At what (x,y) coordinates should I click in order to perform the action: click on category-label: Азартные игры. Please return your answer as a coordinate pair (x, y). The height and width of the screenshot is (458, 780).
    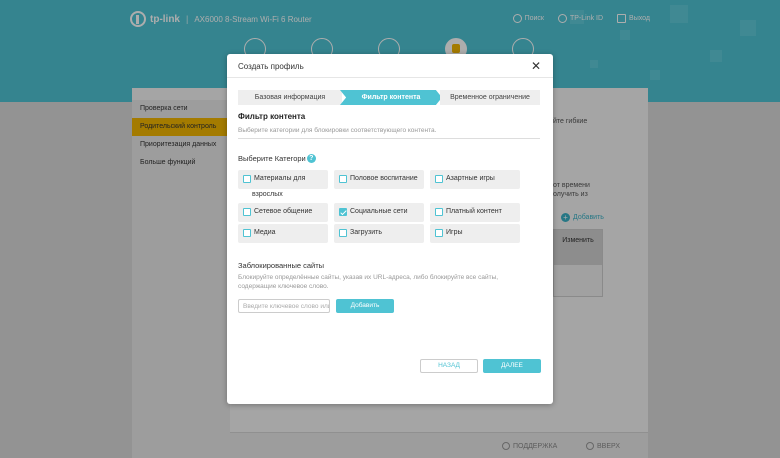
    Looking at the image, I should click on (470, 178).